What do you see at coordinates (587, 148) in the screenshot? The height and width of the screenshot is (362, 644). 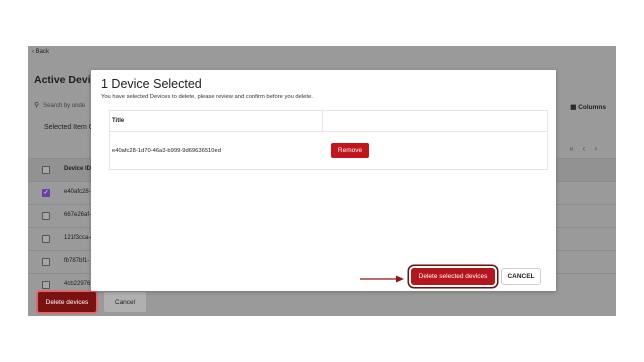 I see `pagination-controls: «‹›` at bounding box center [587, 148].